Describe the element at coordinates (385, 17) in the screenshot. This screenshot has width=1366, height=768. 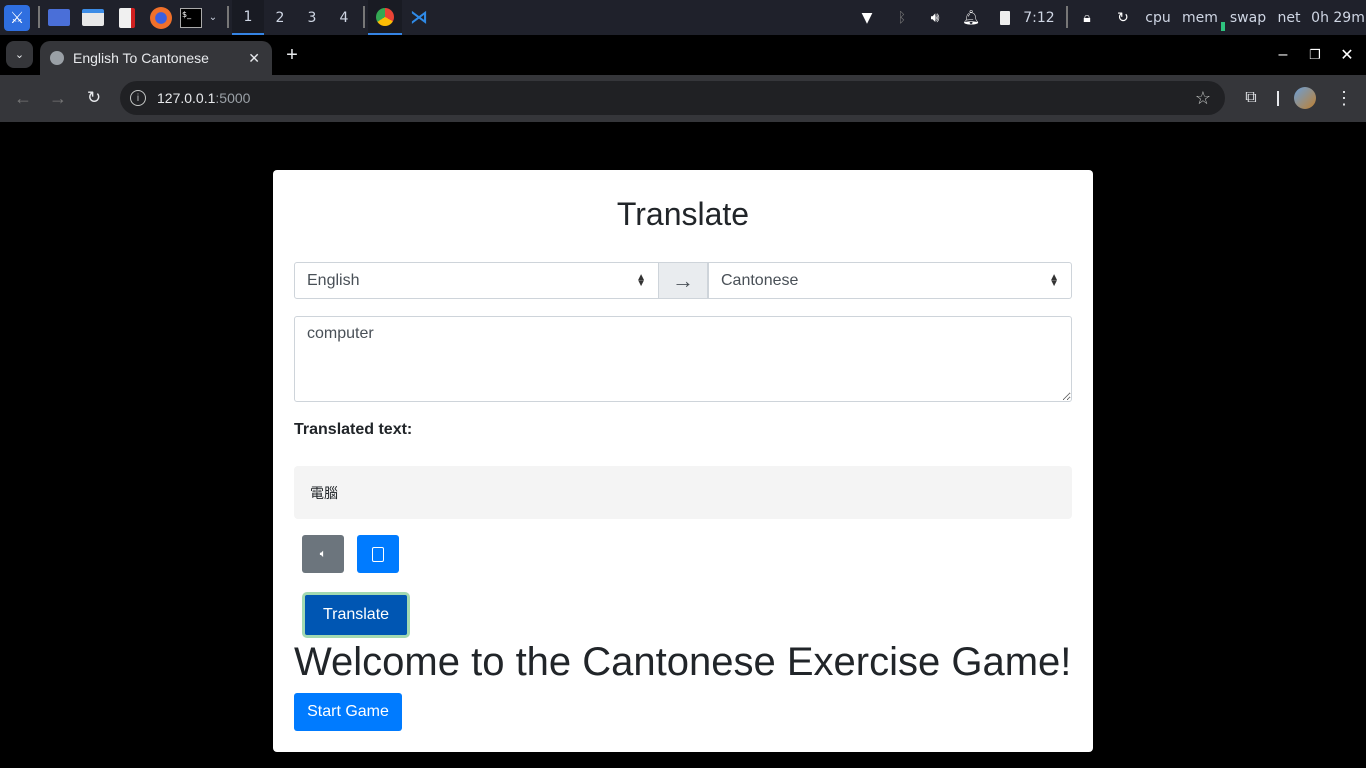
I see `chrome-app-icon` at that location.